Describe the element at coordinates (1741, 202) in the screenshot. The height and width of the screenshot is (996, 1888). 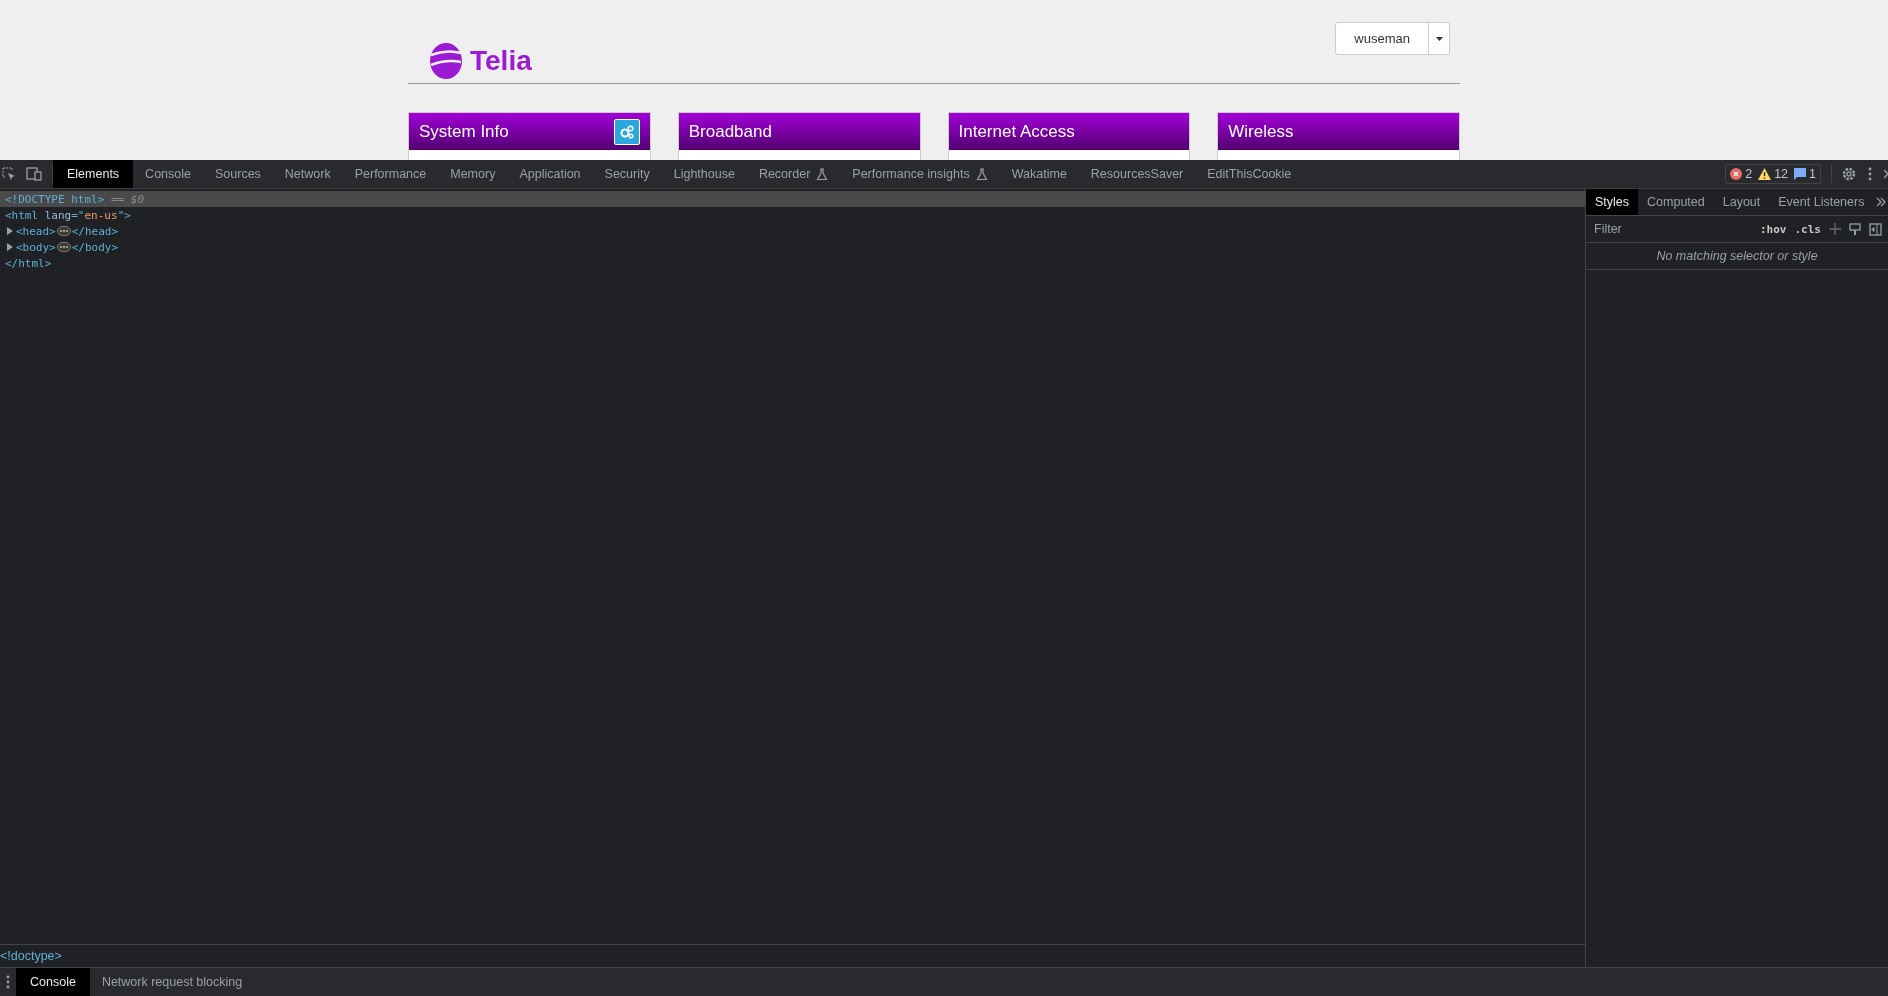
I see `sidebar-tab: Layout` at that location.